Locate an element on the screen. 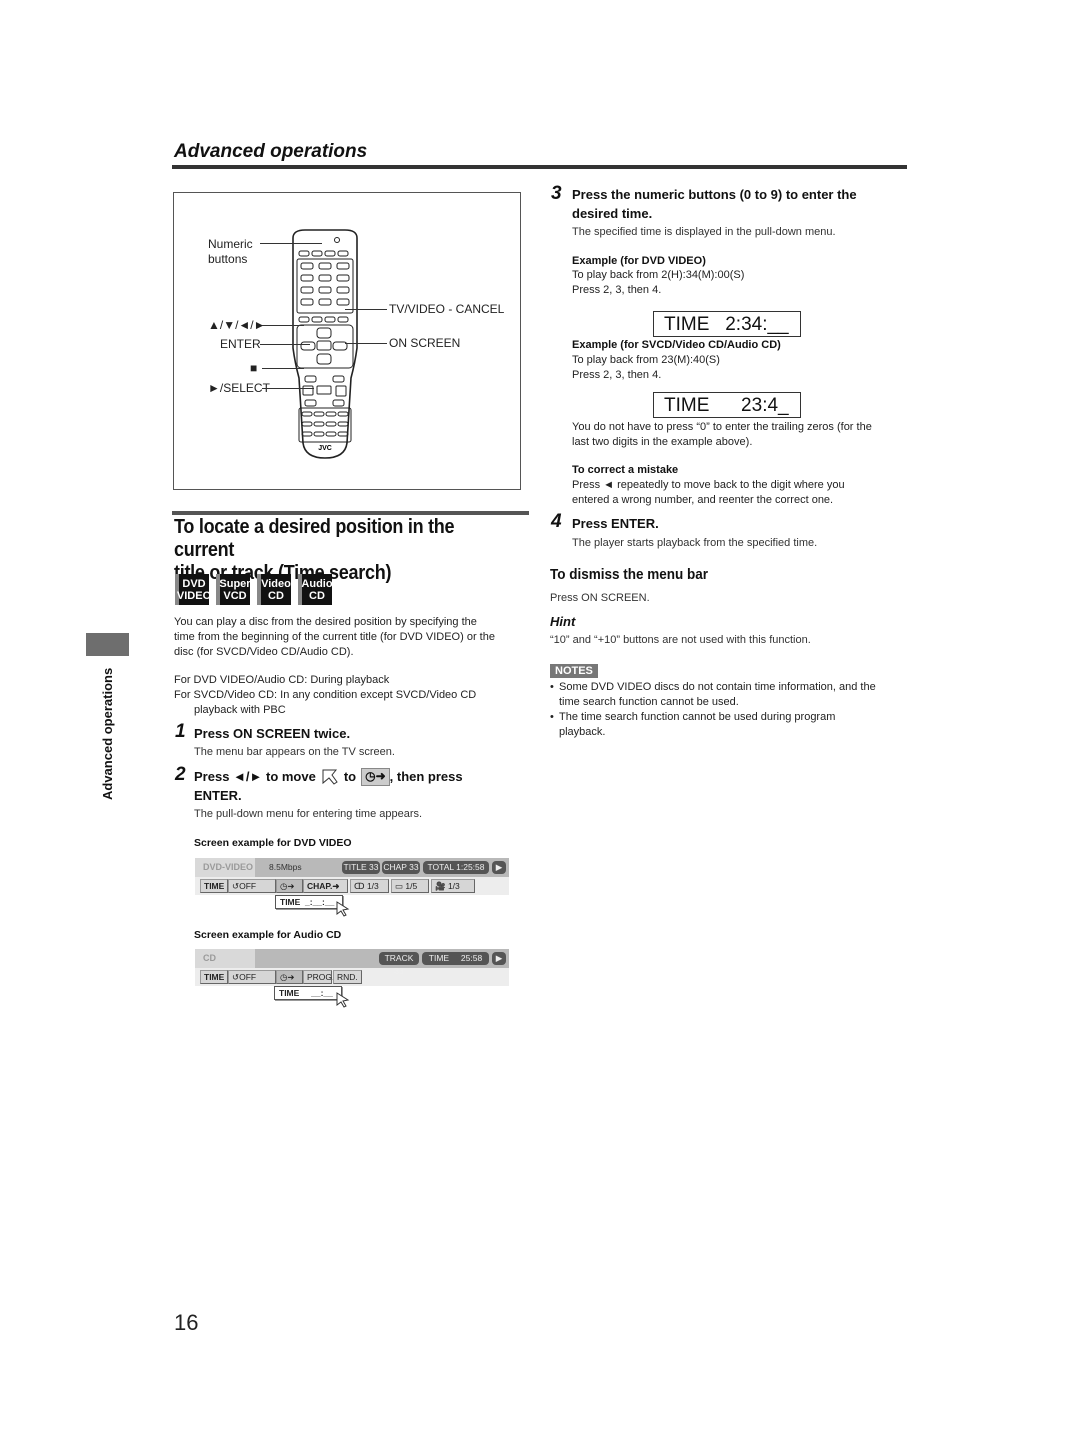 This screenshot has width=1080, height=1454. osd-audio-button: ↀ 1/3 is located at coordinates (369, 886).